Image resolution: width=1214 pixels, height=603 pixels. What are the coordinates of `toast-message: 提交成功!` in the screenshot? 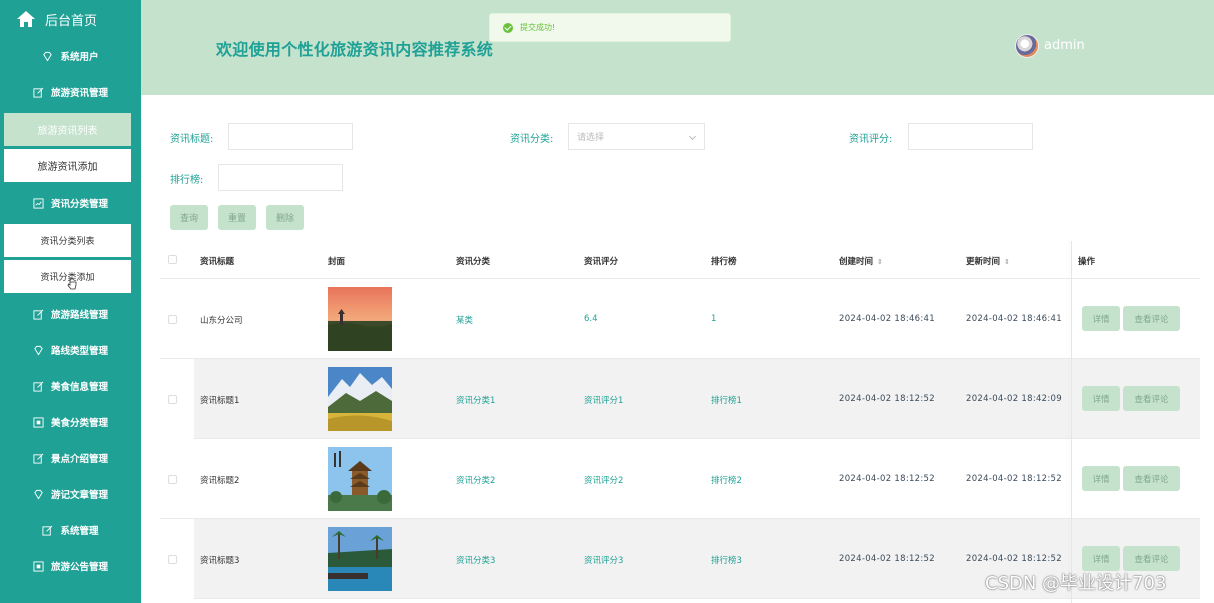 It's located at (538, 27).